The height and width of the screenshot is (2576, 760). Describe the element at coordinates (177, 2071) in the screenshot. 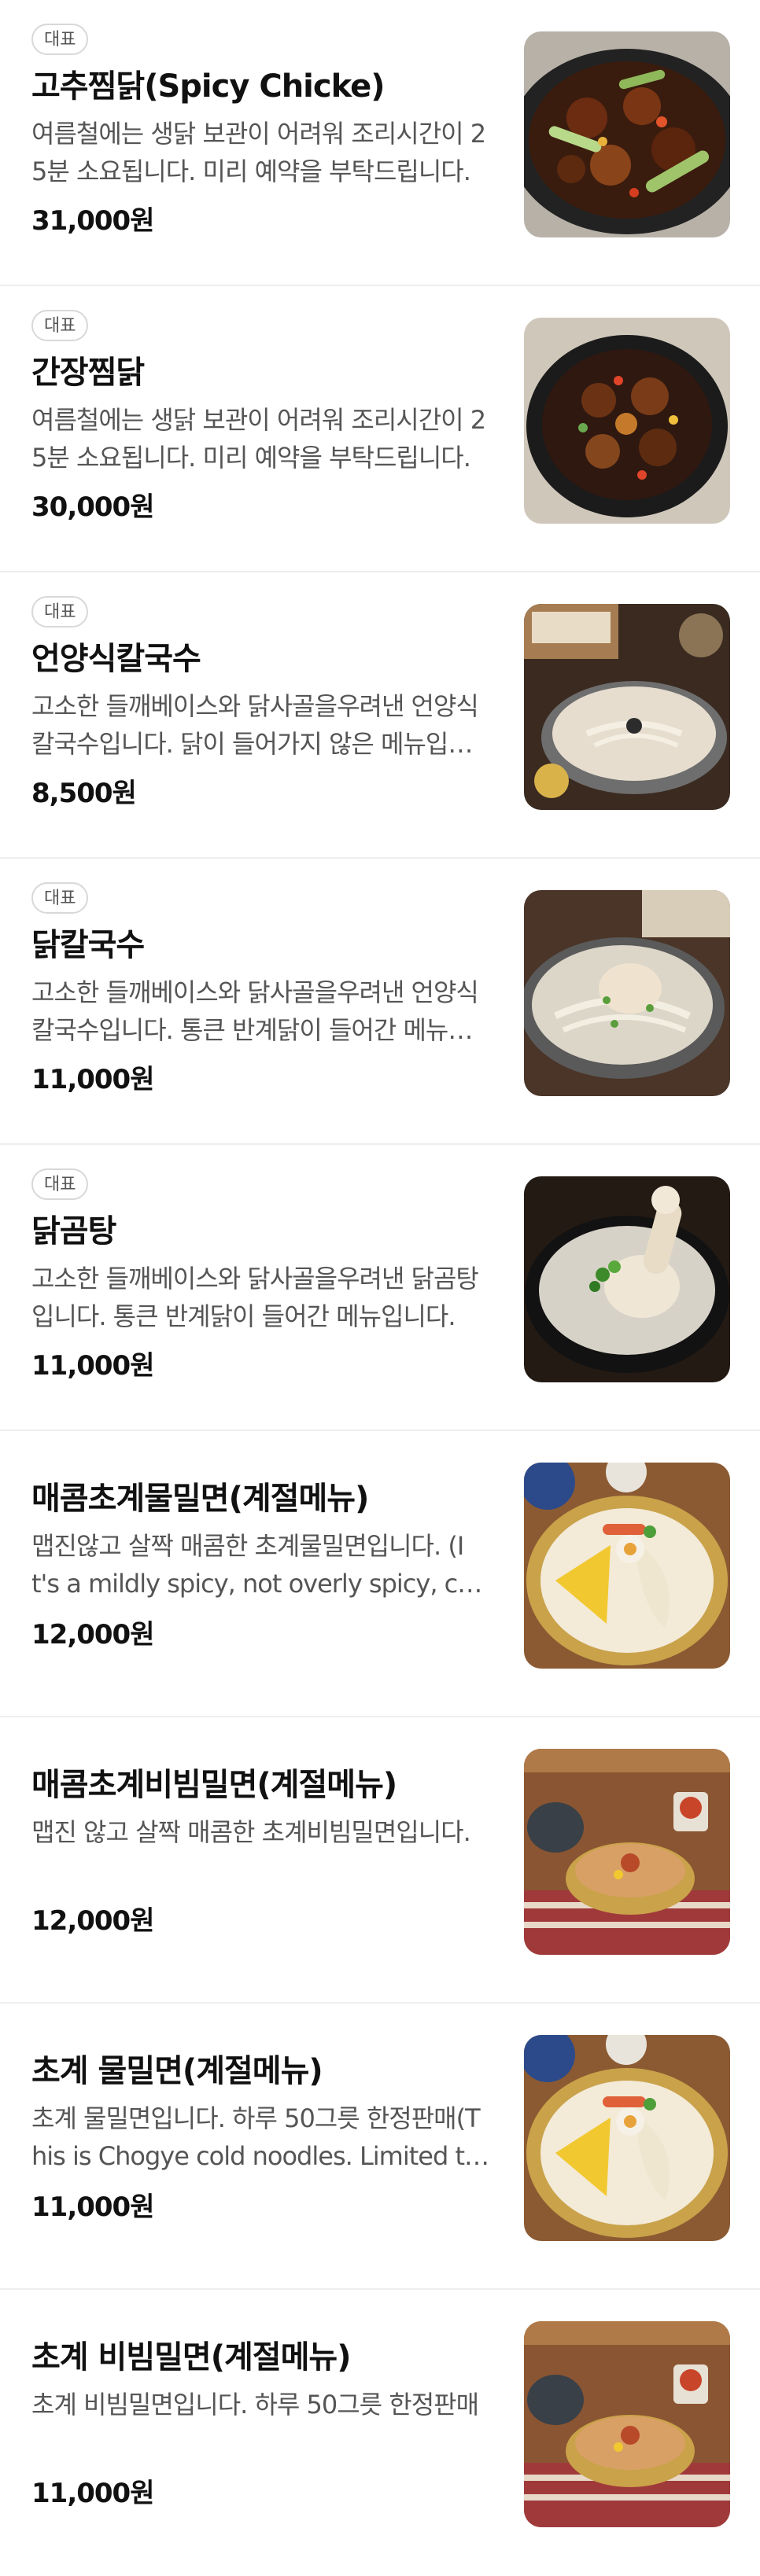

I see `menu-item-name: 초계 물밀면(계절메뉴)` at that location.